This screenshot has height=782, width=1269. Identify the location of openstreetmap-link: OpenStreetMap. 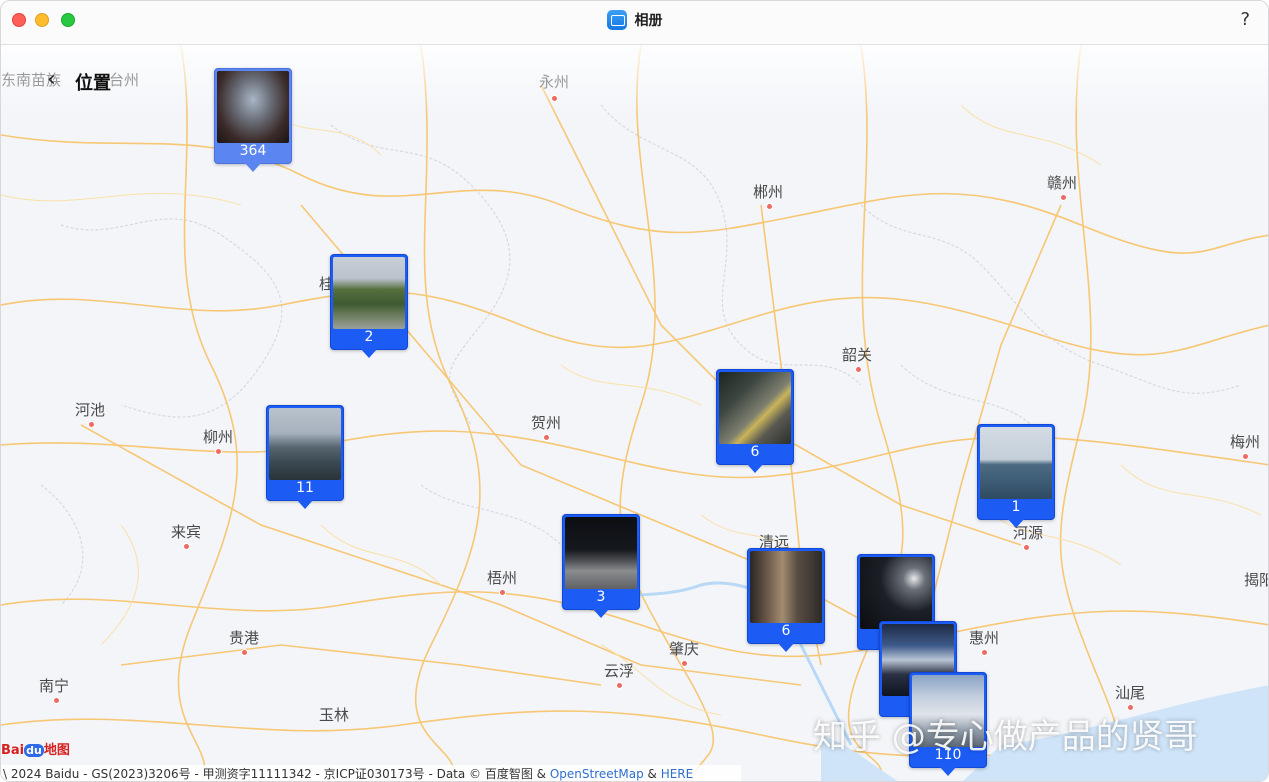
(597, 774).